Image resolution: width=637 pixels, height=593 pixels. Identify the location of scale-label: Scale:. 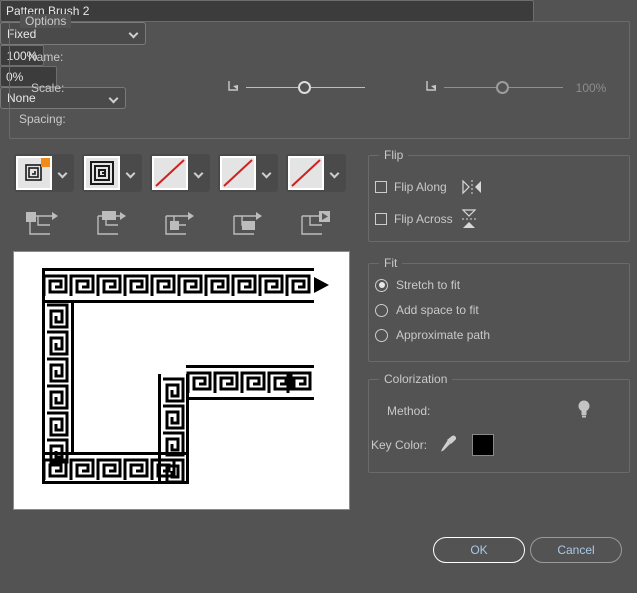
(48, 88).